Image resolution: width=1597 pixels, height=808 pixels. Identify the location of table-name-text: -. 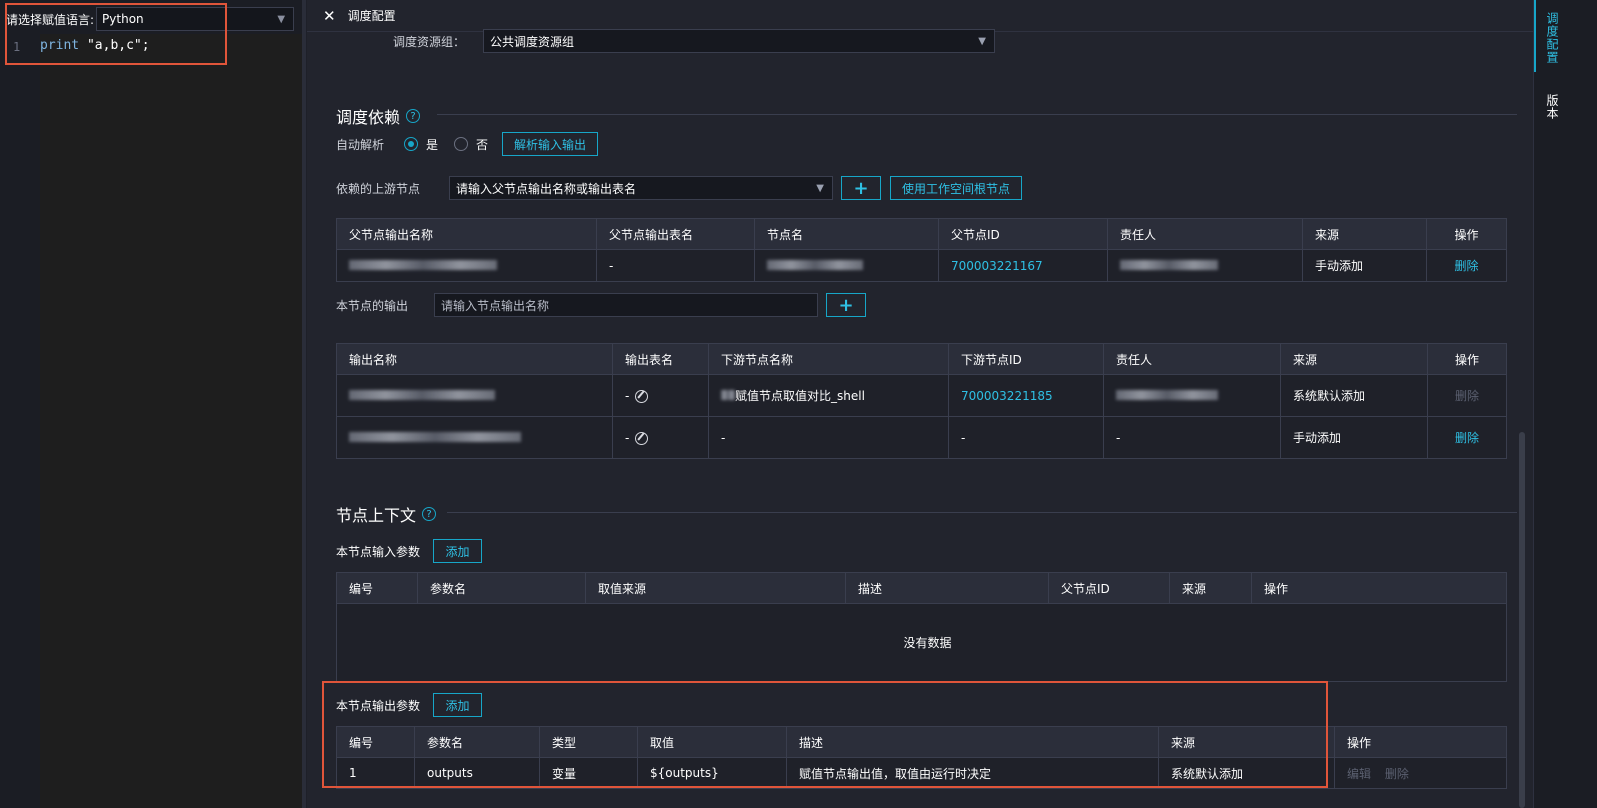
(627, 395).